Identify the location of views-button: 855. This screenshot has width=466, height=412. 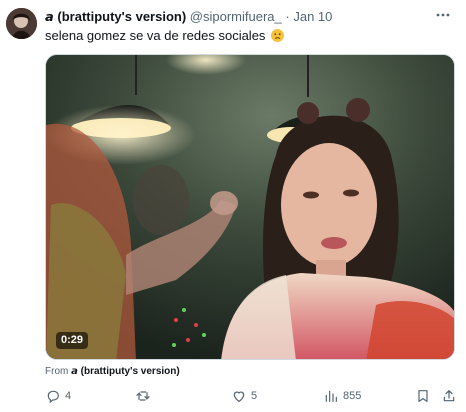
(342, 396).